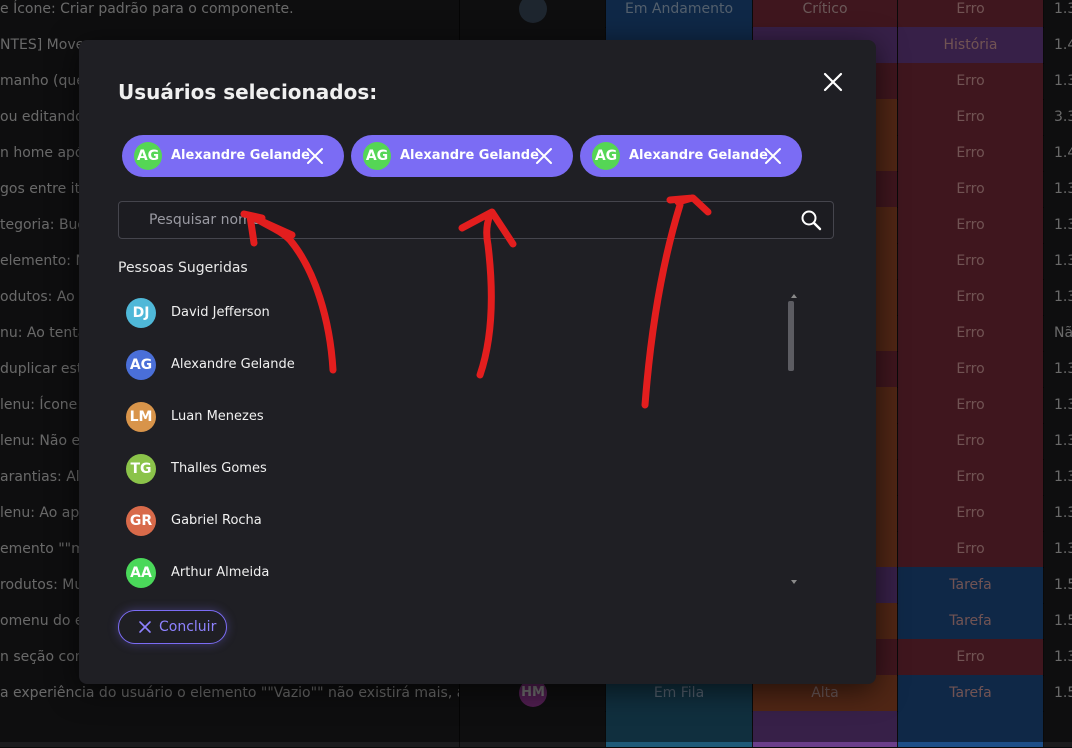  I want to click on list-item: DJ David Jefferson, so click(468, 312).